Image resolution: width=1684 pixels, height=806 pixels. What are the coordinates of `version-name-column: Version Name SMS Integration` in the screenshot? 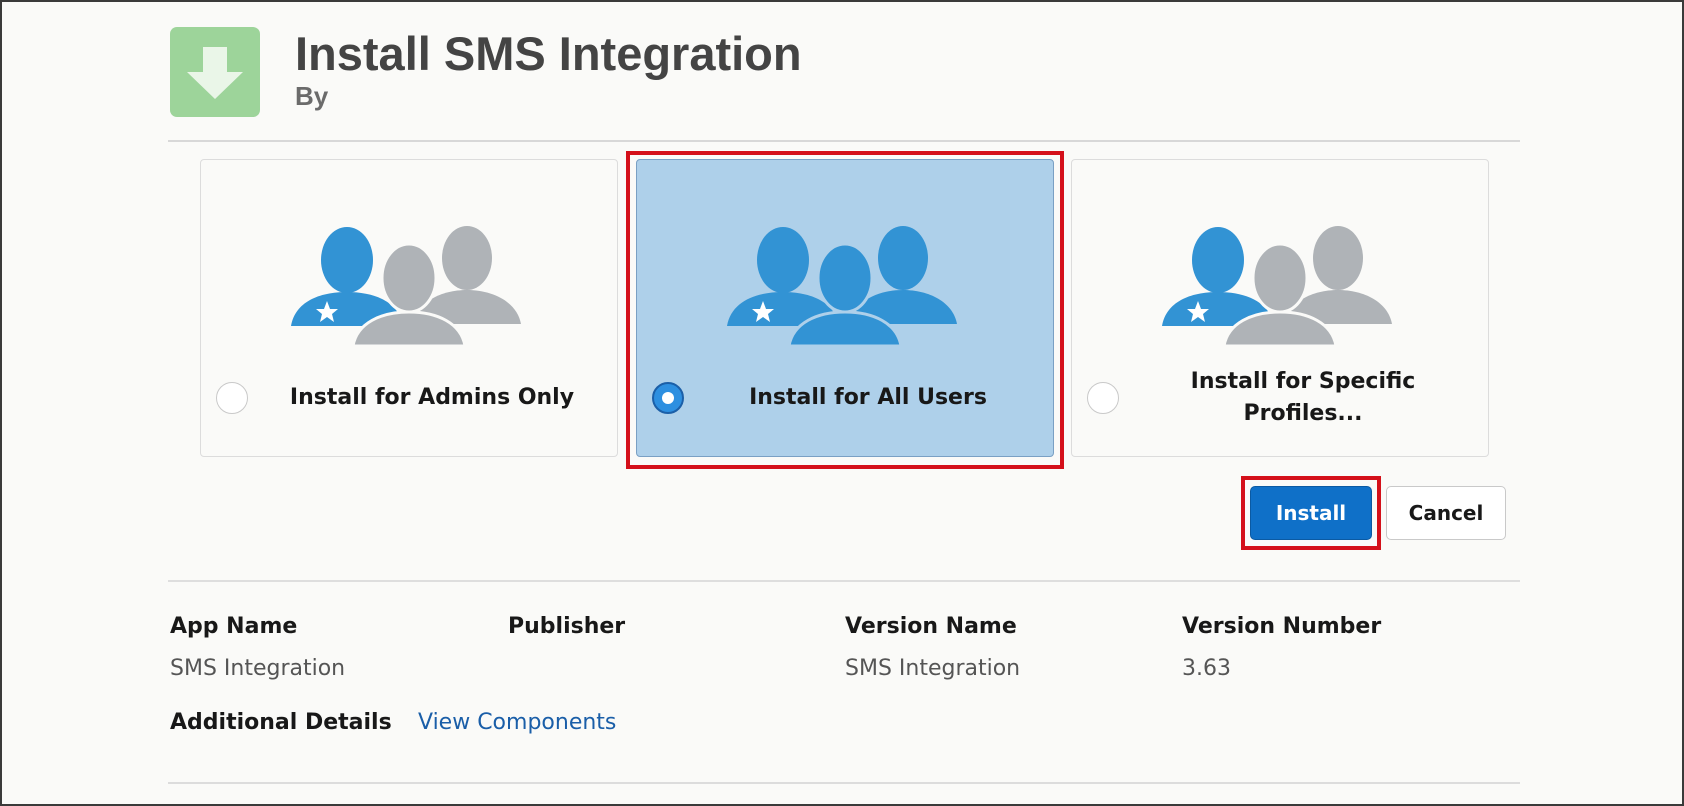 It's located at (932, 647).